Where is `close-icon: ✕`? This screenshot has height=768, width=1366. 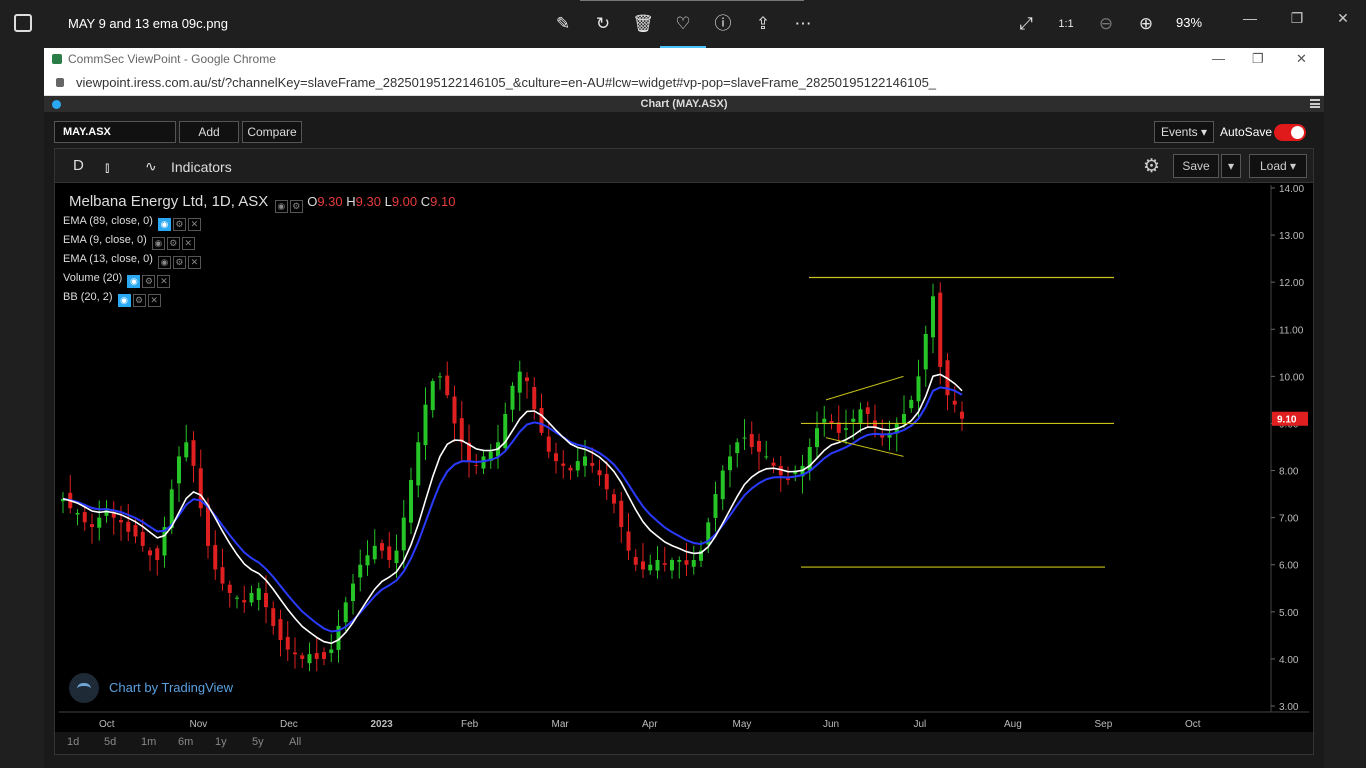
close-icon: ✕ is located at coordinates (1343, 18).